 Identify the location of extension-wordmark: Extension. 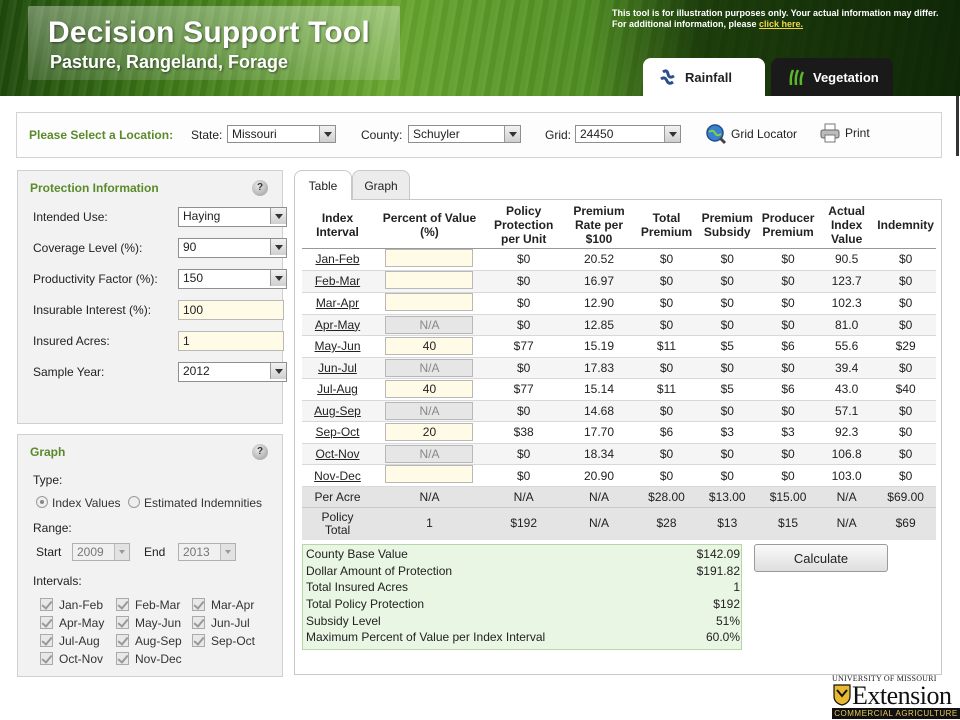
(902, 695).